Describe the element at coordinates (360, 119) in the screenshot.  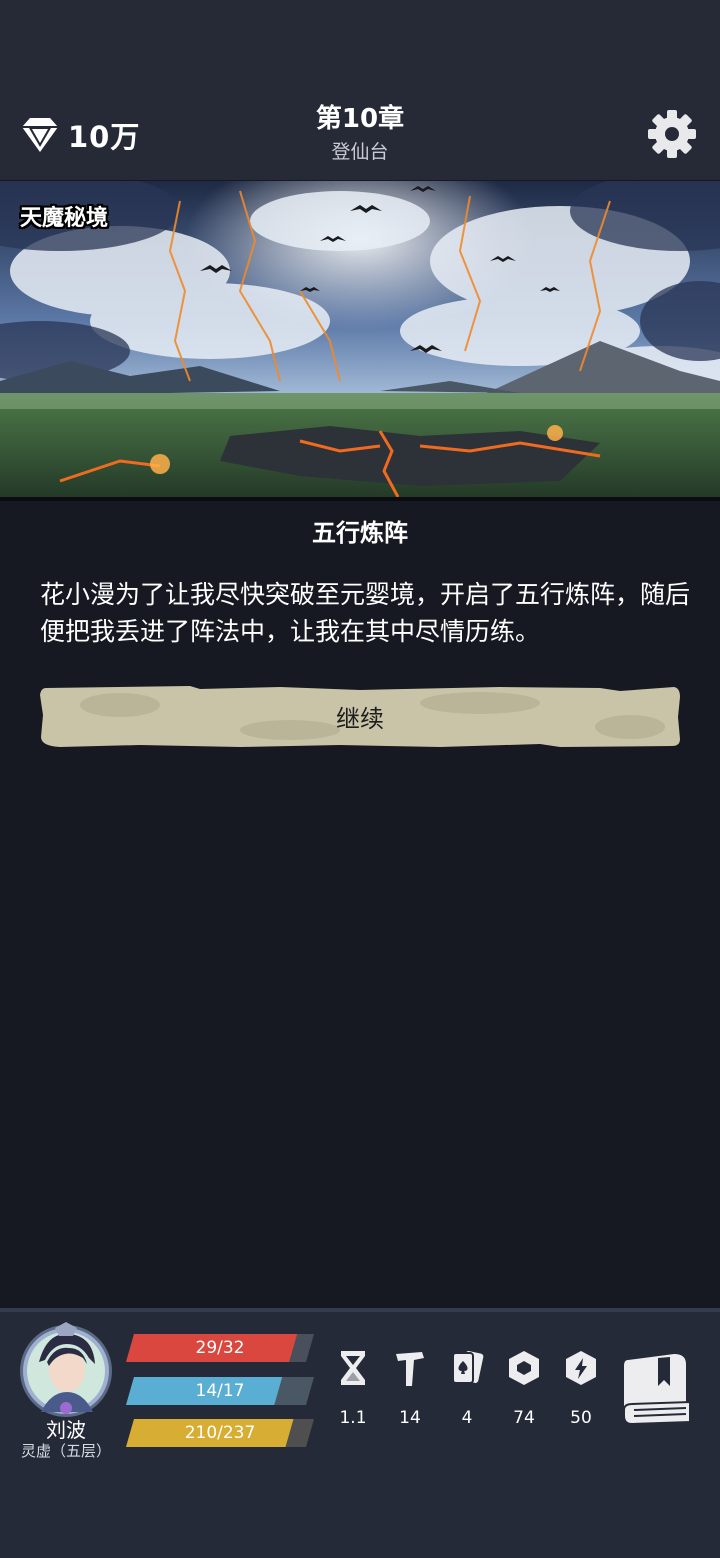
I see `chapter-title: 第10章` at that location.